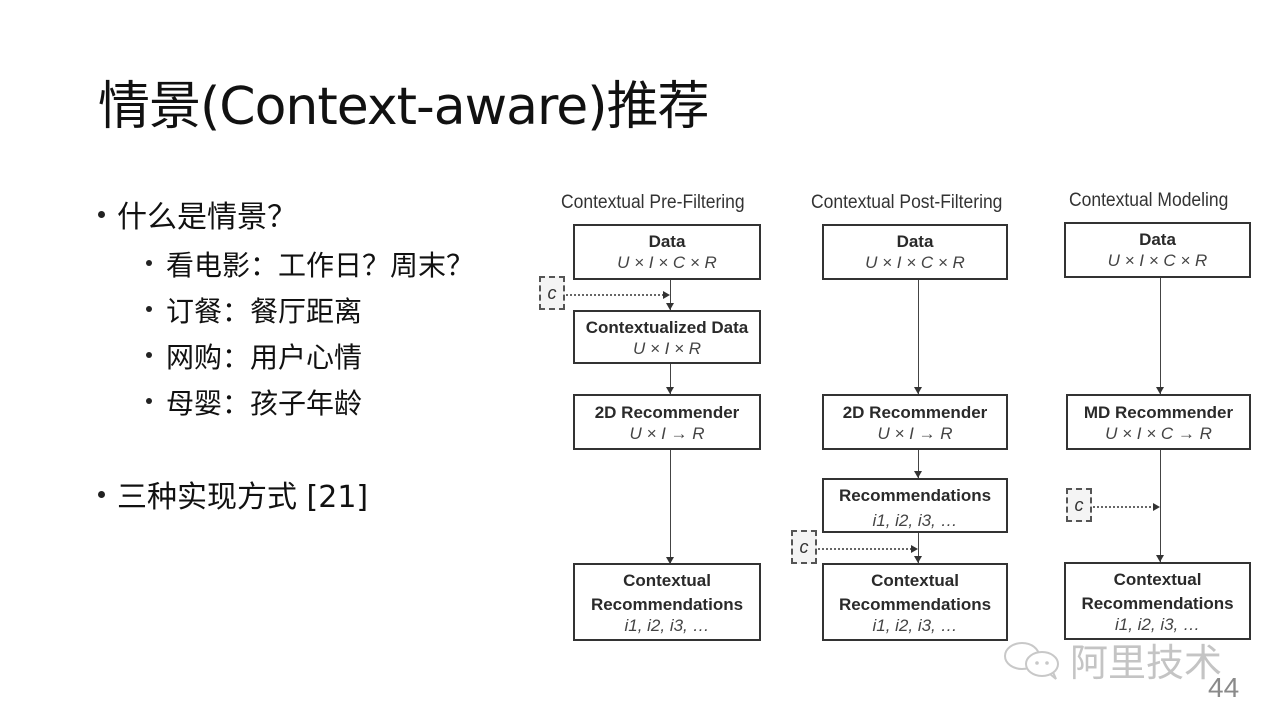  I want to click on post-2d-recommender-box: 2D Recommender U × I → R, so click(915, 422).